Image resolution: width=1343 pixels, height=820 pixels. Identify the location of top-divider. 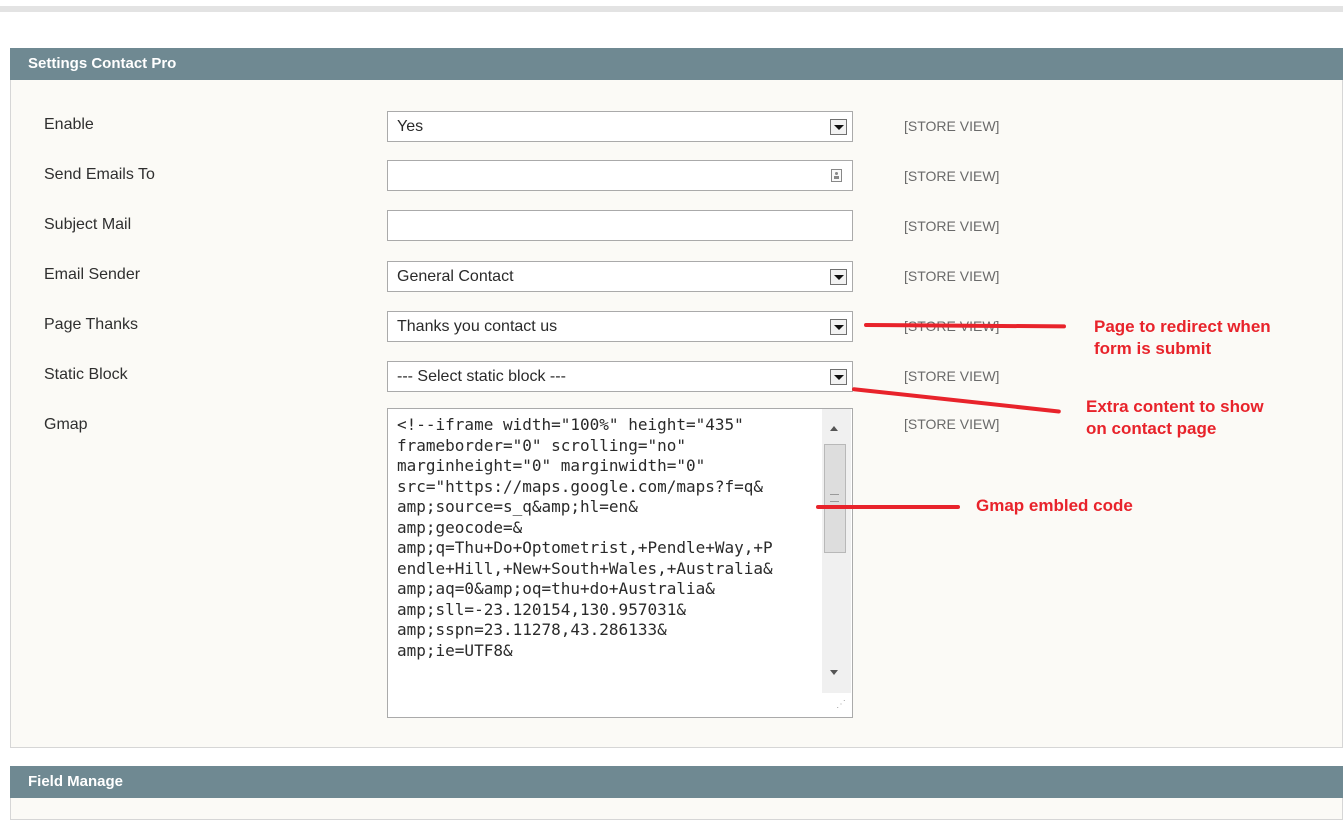
(671, 9).